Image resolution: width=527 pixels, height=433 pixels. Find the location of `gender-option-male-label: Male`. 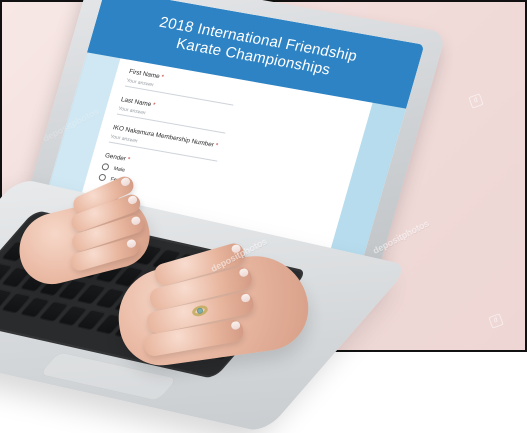

gender-option-male-label: Male is located at coordinates (119, 169).